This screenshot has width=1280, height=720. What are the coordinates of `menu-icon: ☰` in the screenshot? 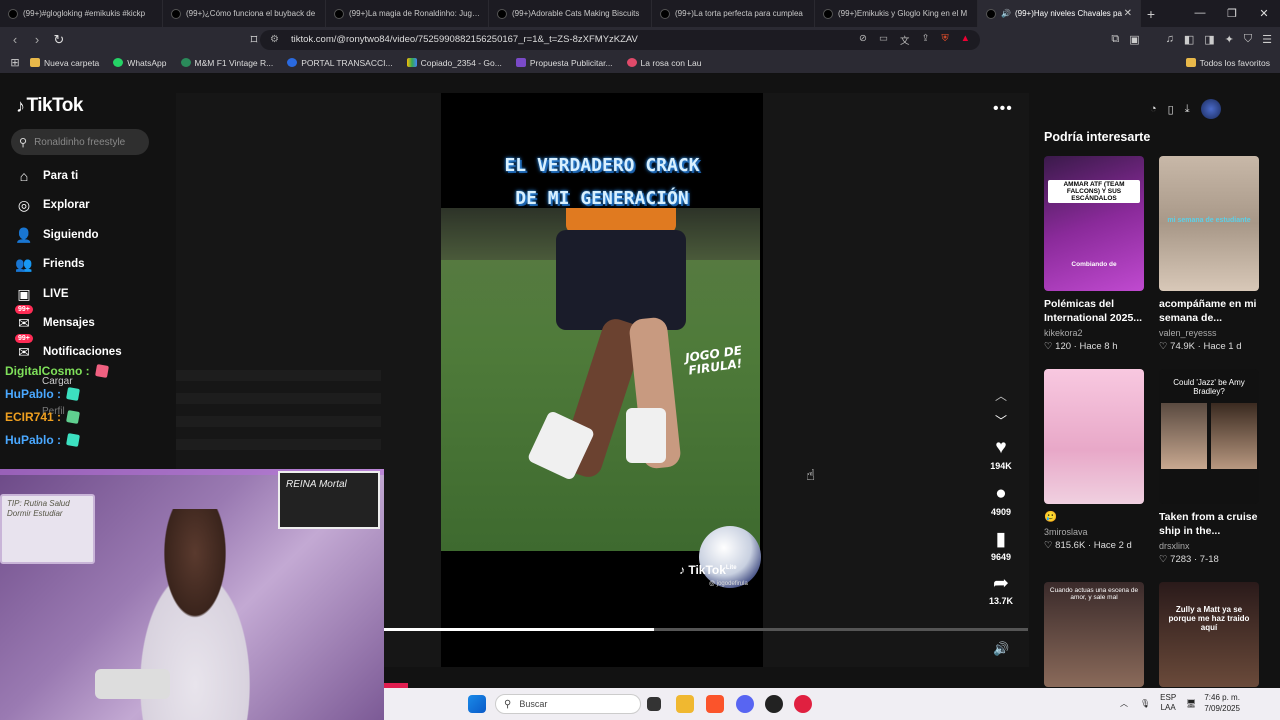 It's located at (1267, 39).